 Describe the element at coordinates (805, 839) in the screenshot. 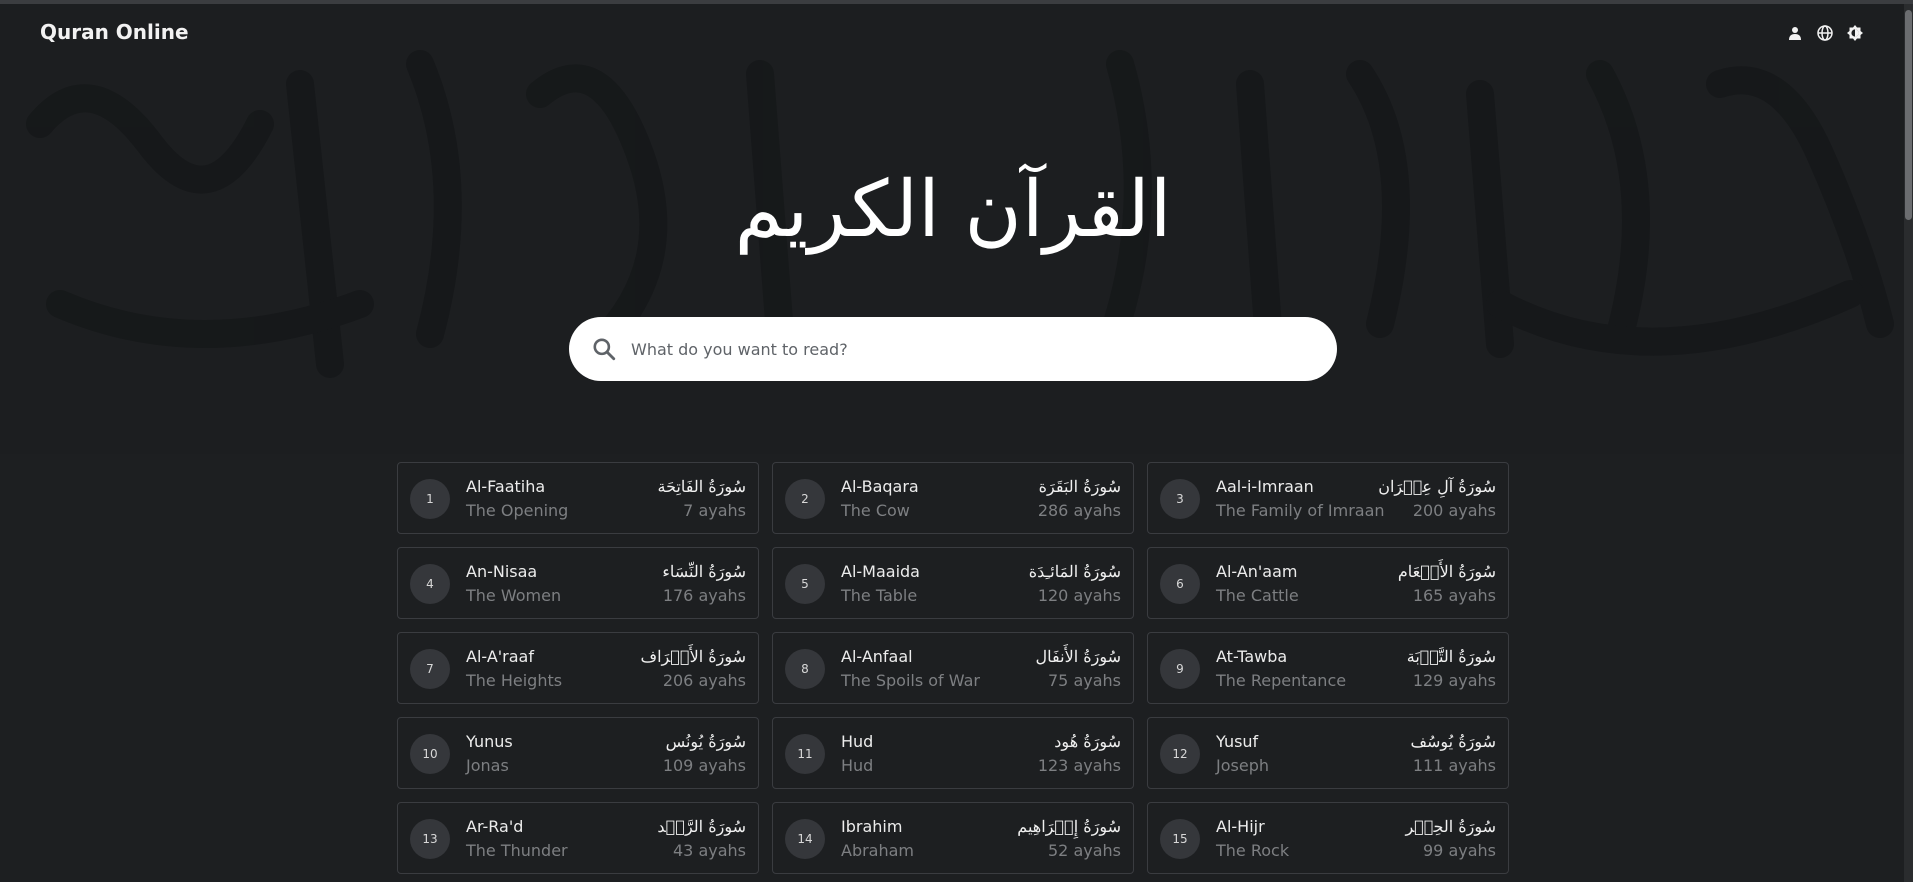

I see `surah-number-badge: 14` at that location.